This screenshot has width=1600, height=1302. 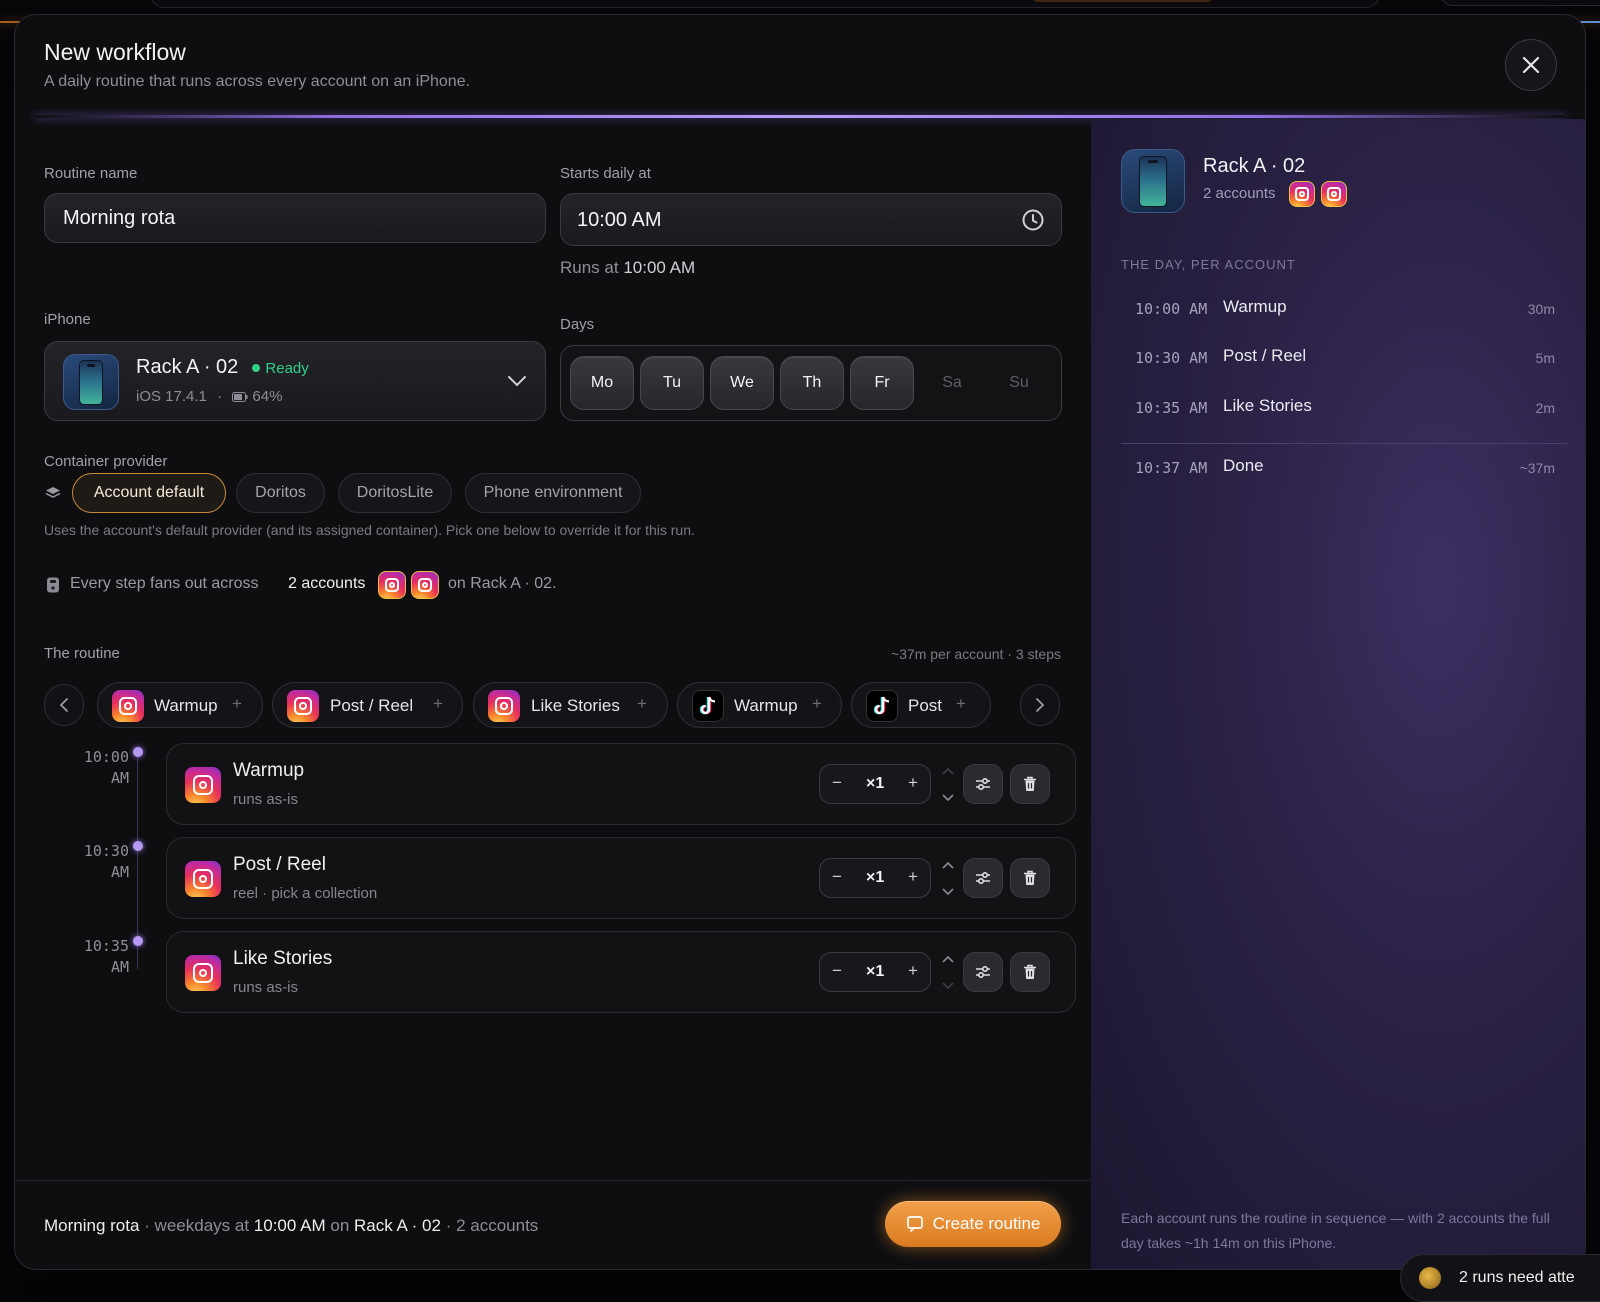 I want to click on device-status: Ready, so click(x=286, y=368).